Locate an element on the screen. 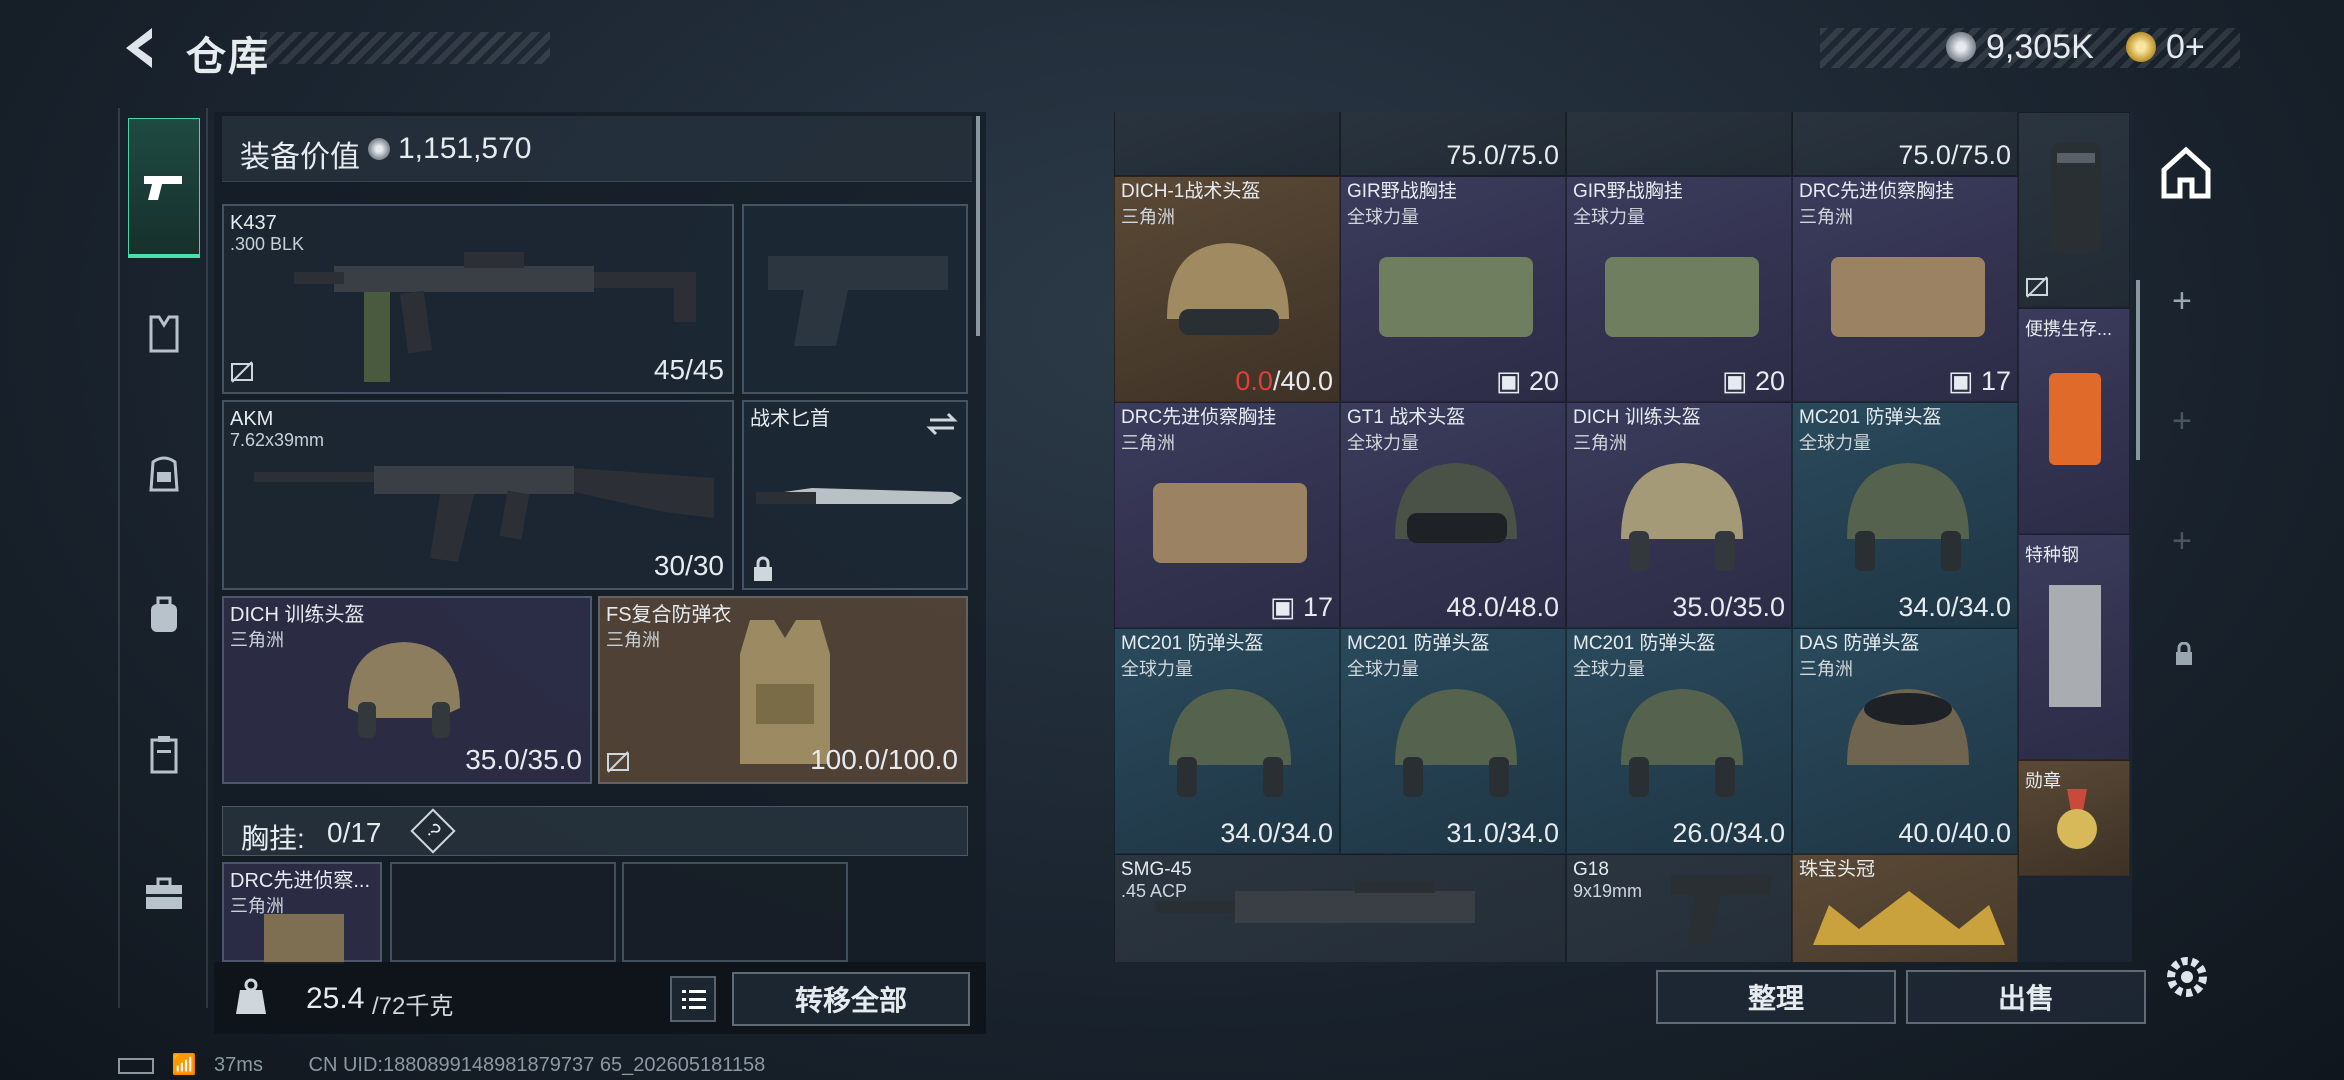 This screenshot has width=2344, height=1080. akm-image is located at coordinates (484, 514).